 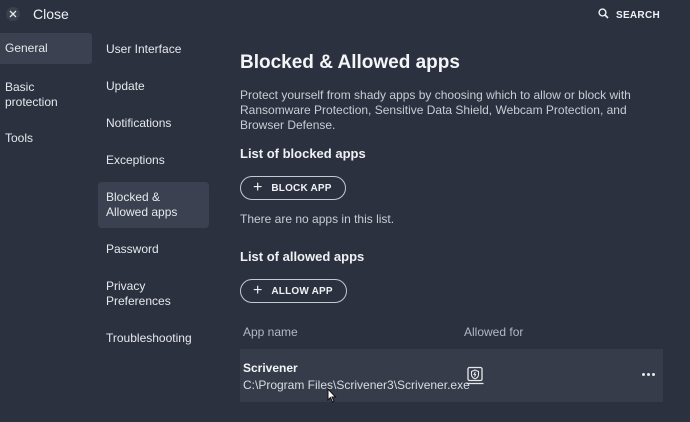 I want to click on nav-item-troubleshooting: Troubleshooting, so click(x=153, y=338).